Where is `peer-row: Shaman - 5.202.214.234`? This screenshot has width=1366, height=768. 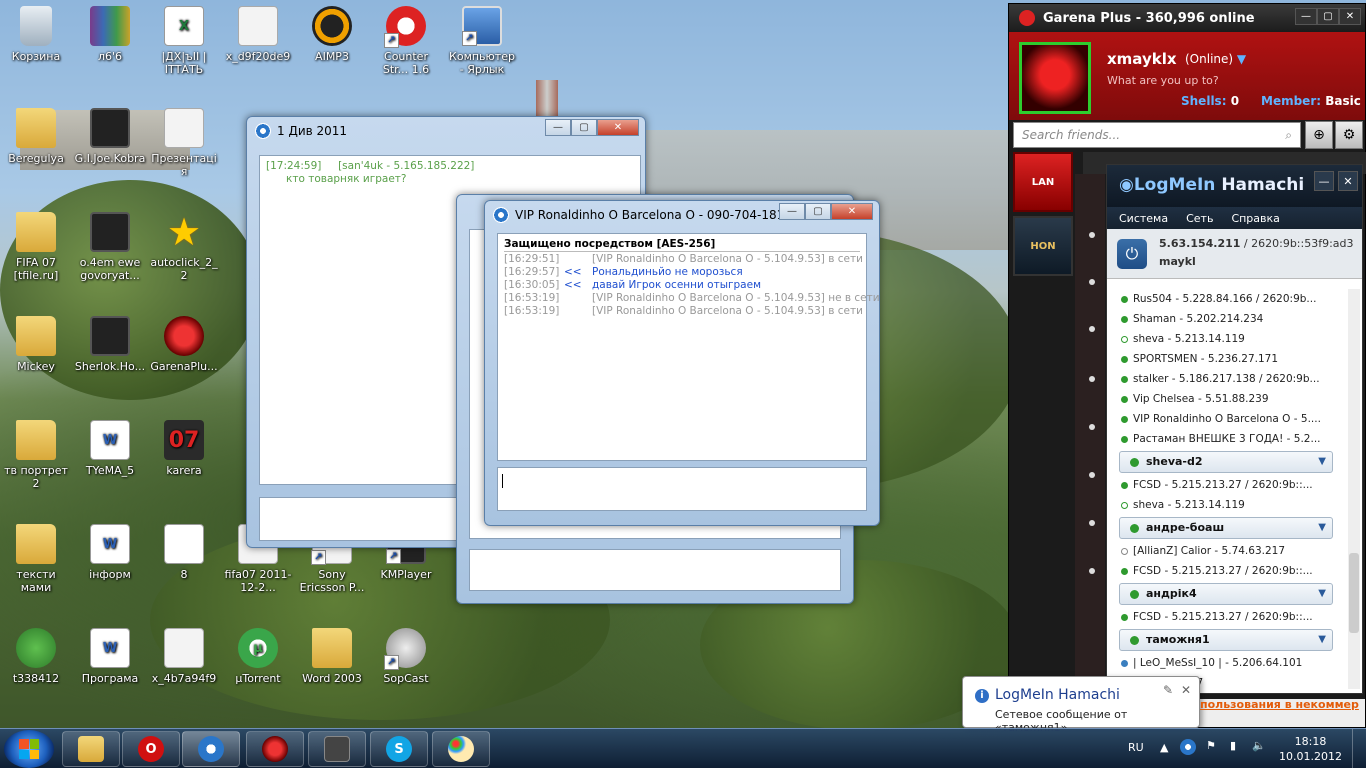
peer-row: Shaman - 5.202.214.234 is located at coordinates (1228, 319).